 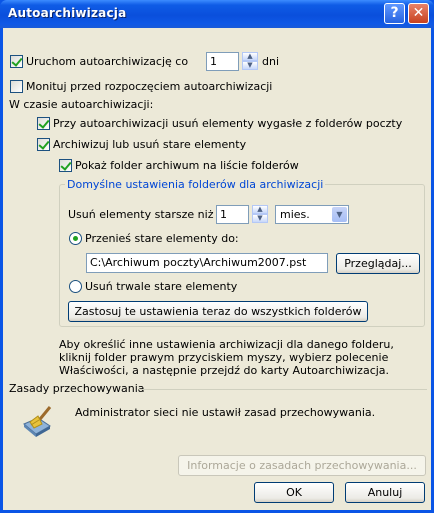 I want to click on run-every-spinner: ▲ ▼, so click(x=250, y=61).